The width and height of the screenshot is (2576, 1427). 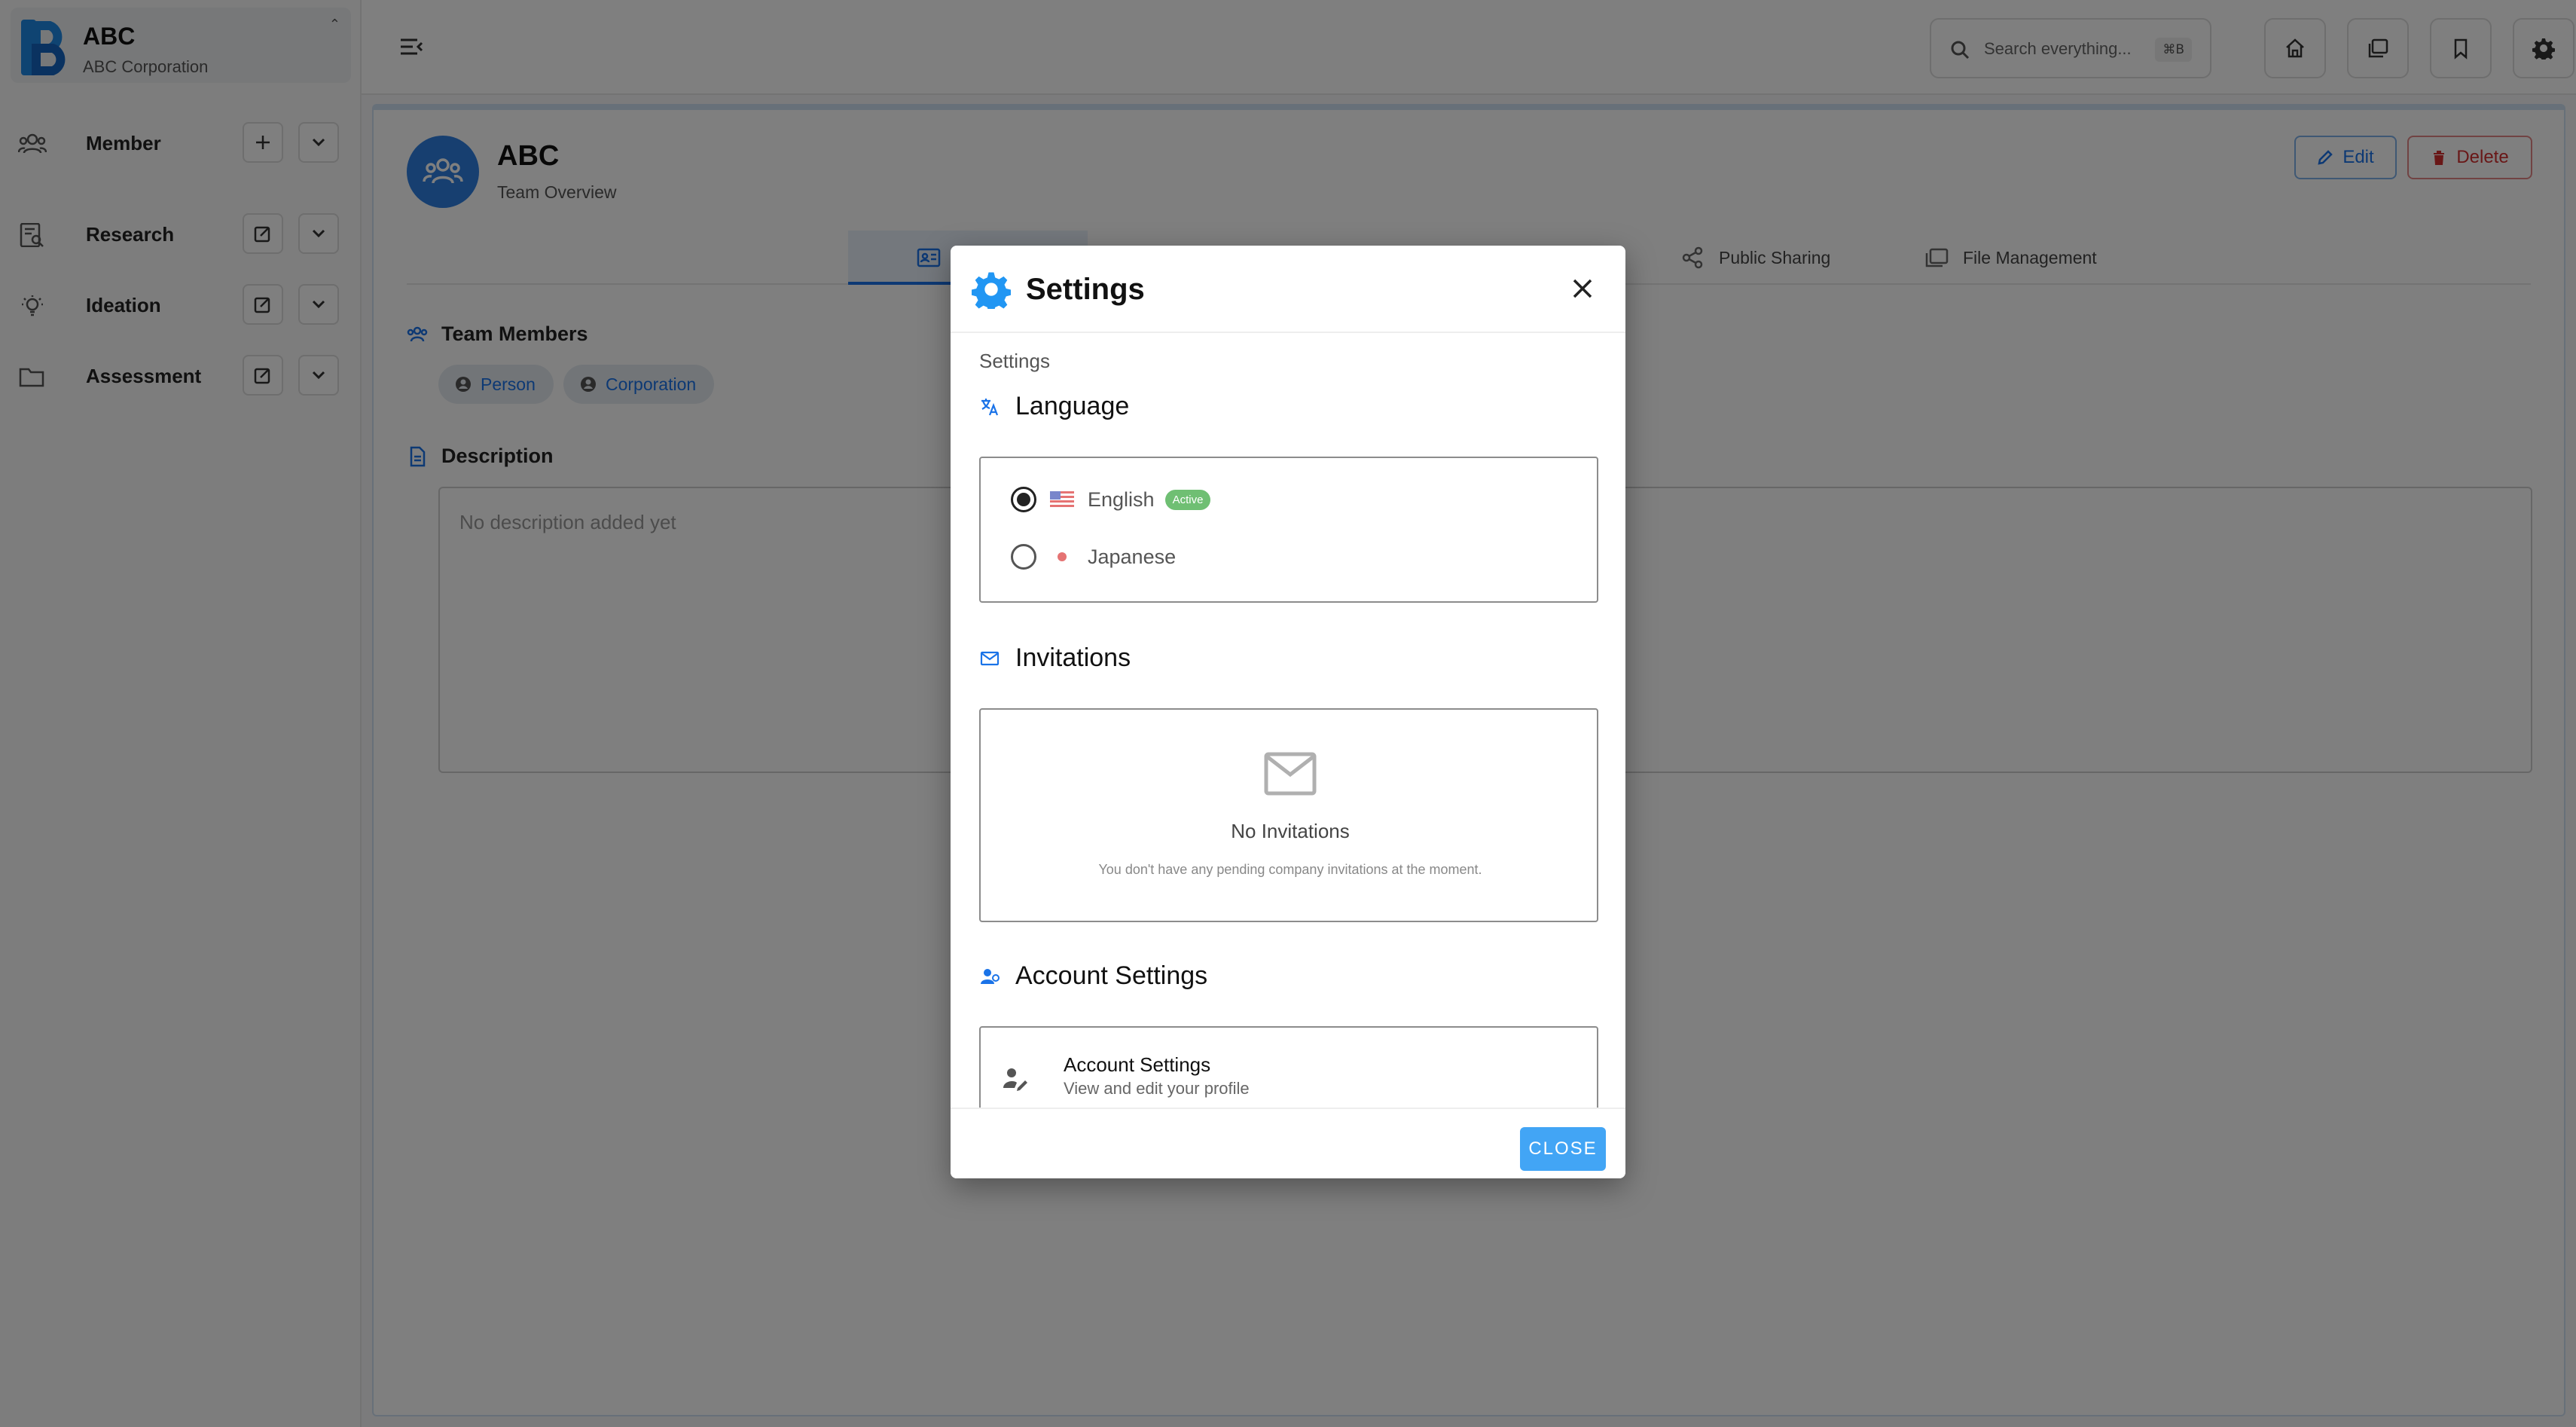 I want to click on translate-icon, so click(x=990, y=406).